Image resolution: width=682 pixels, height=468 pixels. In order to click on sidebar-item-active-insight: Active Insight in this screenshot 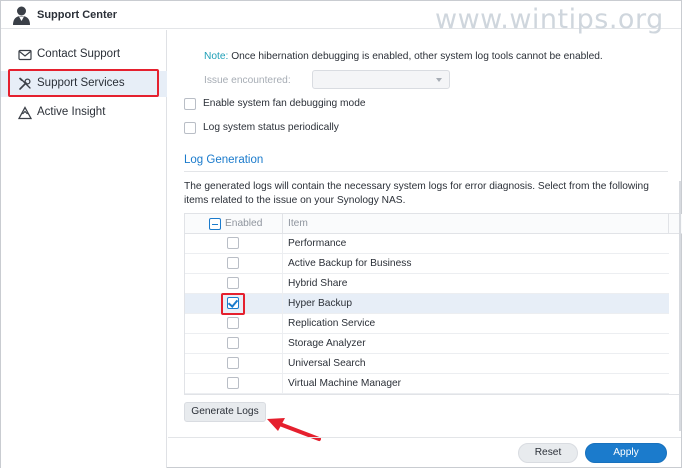, I will do `click(84, 113)`.